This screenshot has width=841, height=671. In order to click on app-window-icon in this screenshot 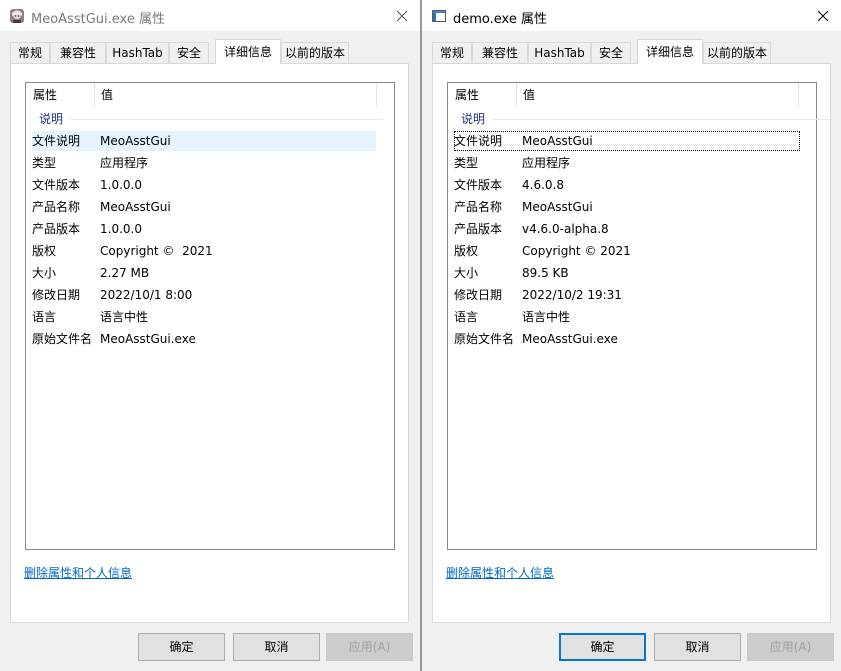, I will do `click(439, 16)`.